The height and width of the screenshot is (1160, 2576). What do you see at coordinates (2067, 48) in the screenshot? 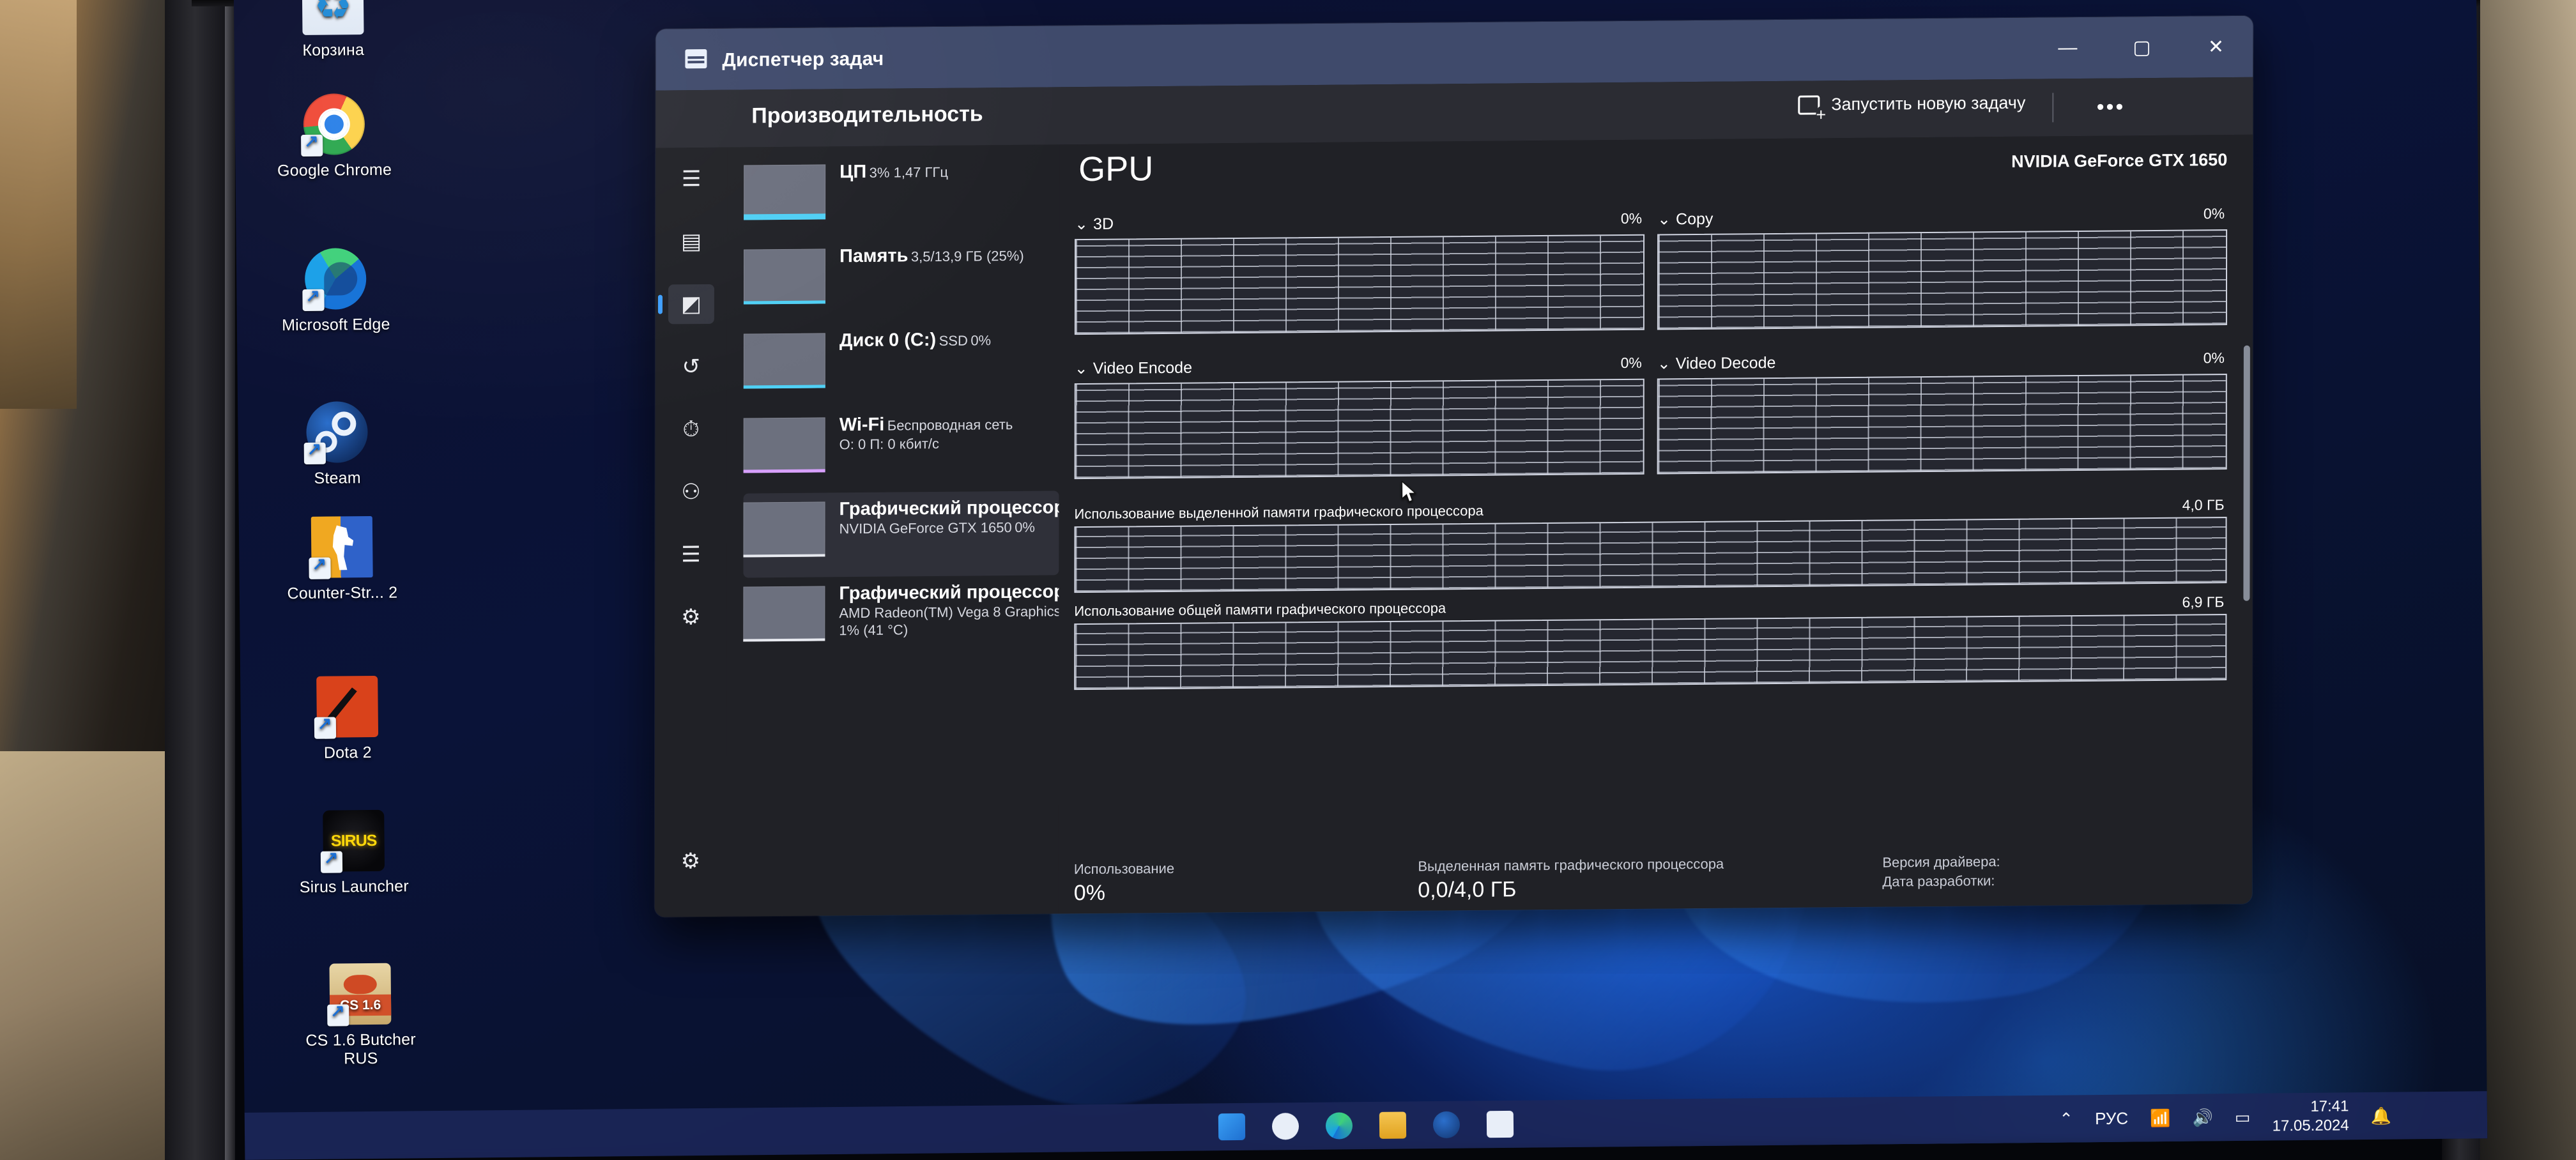
I see `minimize-button: —` at bounding box center [2067, 48].